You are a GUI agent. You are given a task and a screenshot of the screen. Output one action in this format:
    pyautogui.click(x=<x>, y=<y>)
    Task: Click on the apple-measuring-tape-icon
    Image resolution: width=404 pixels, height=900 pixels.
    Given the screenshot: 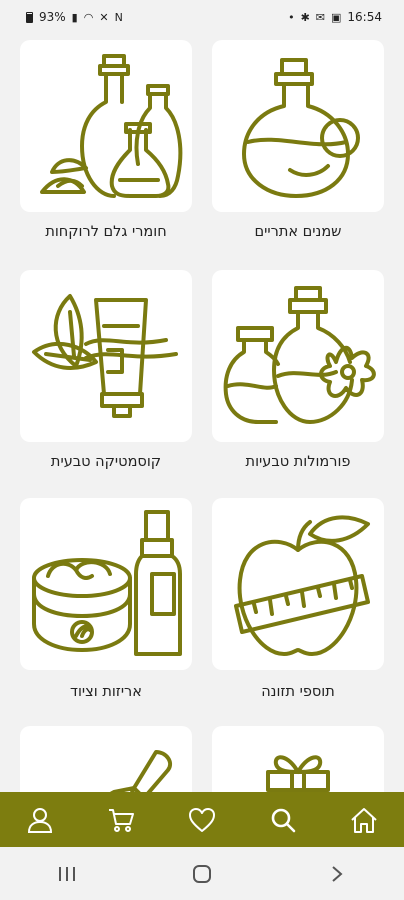 What is the action you would take?
    pyautogui.click(x=302, y=585)
    